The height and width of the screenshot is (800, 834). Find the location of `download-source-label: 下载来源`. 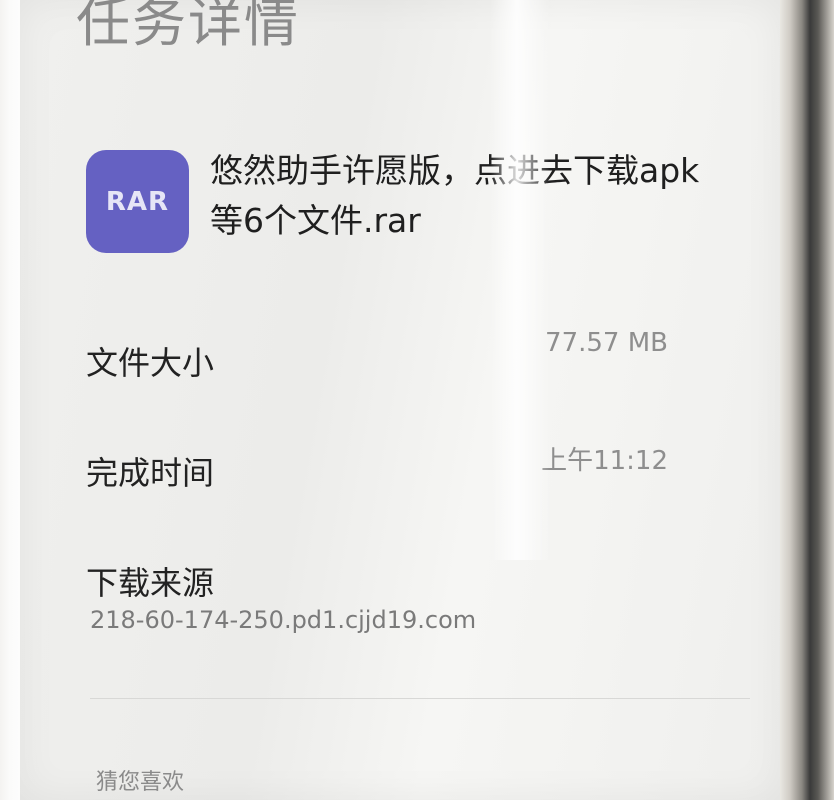

download-source-label: 下载来源 is located at coordinates (150, 583).